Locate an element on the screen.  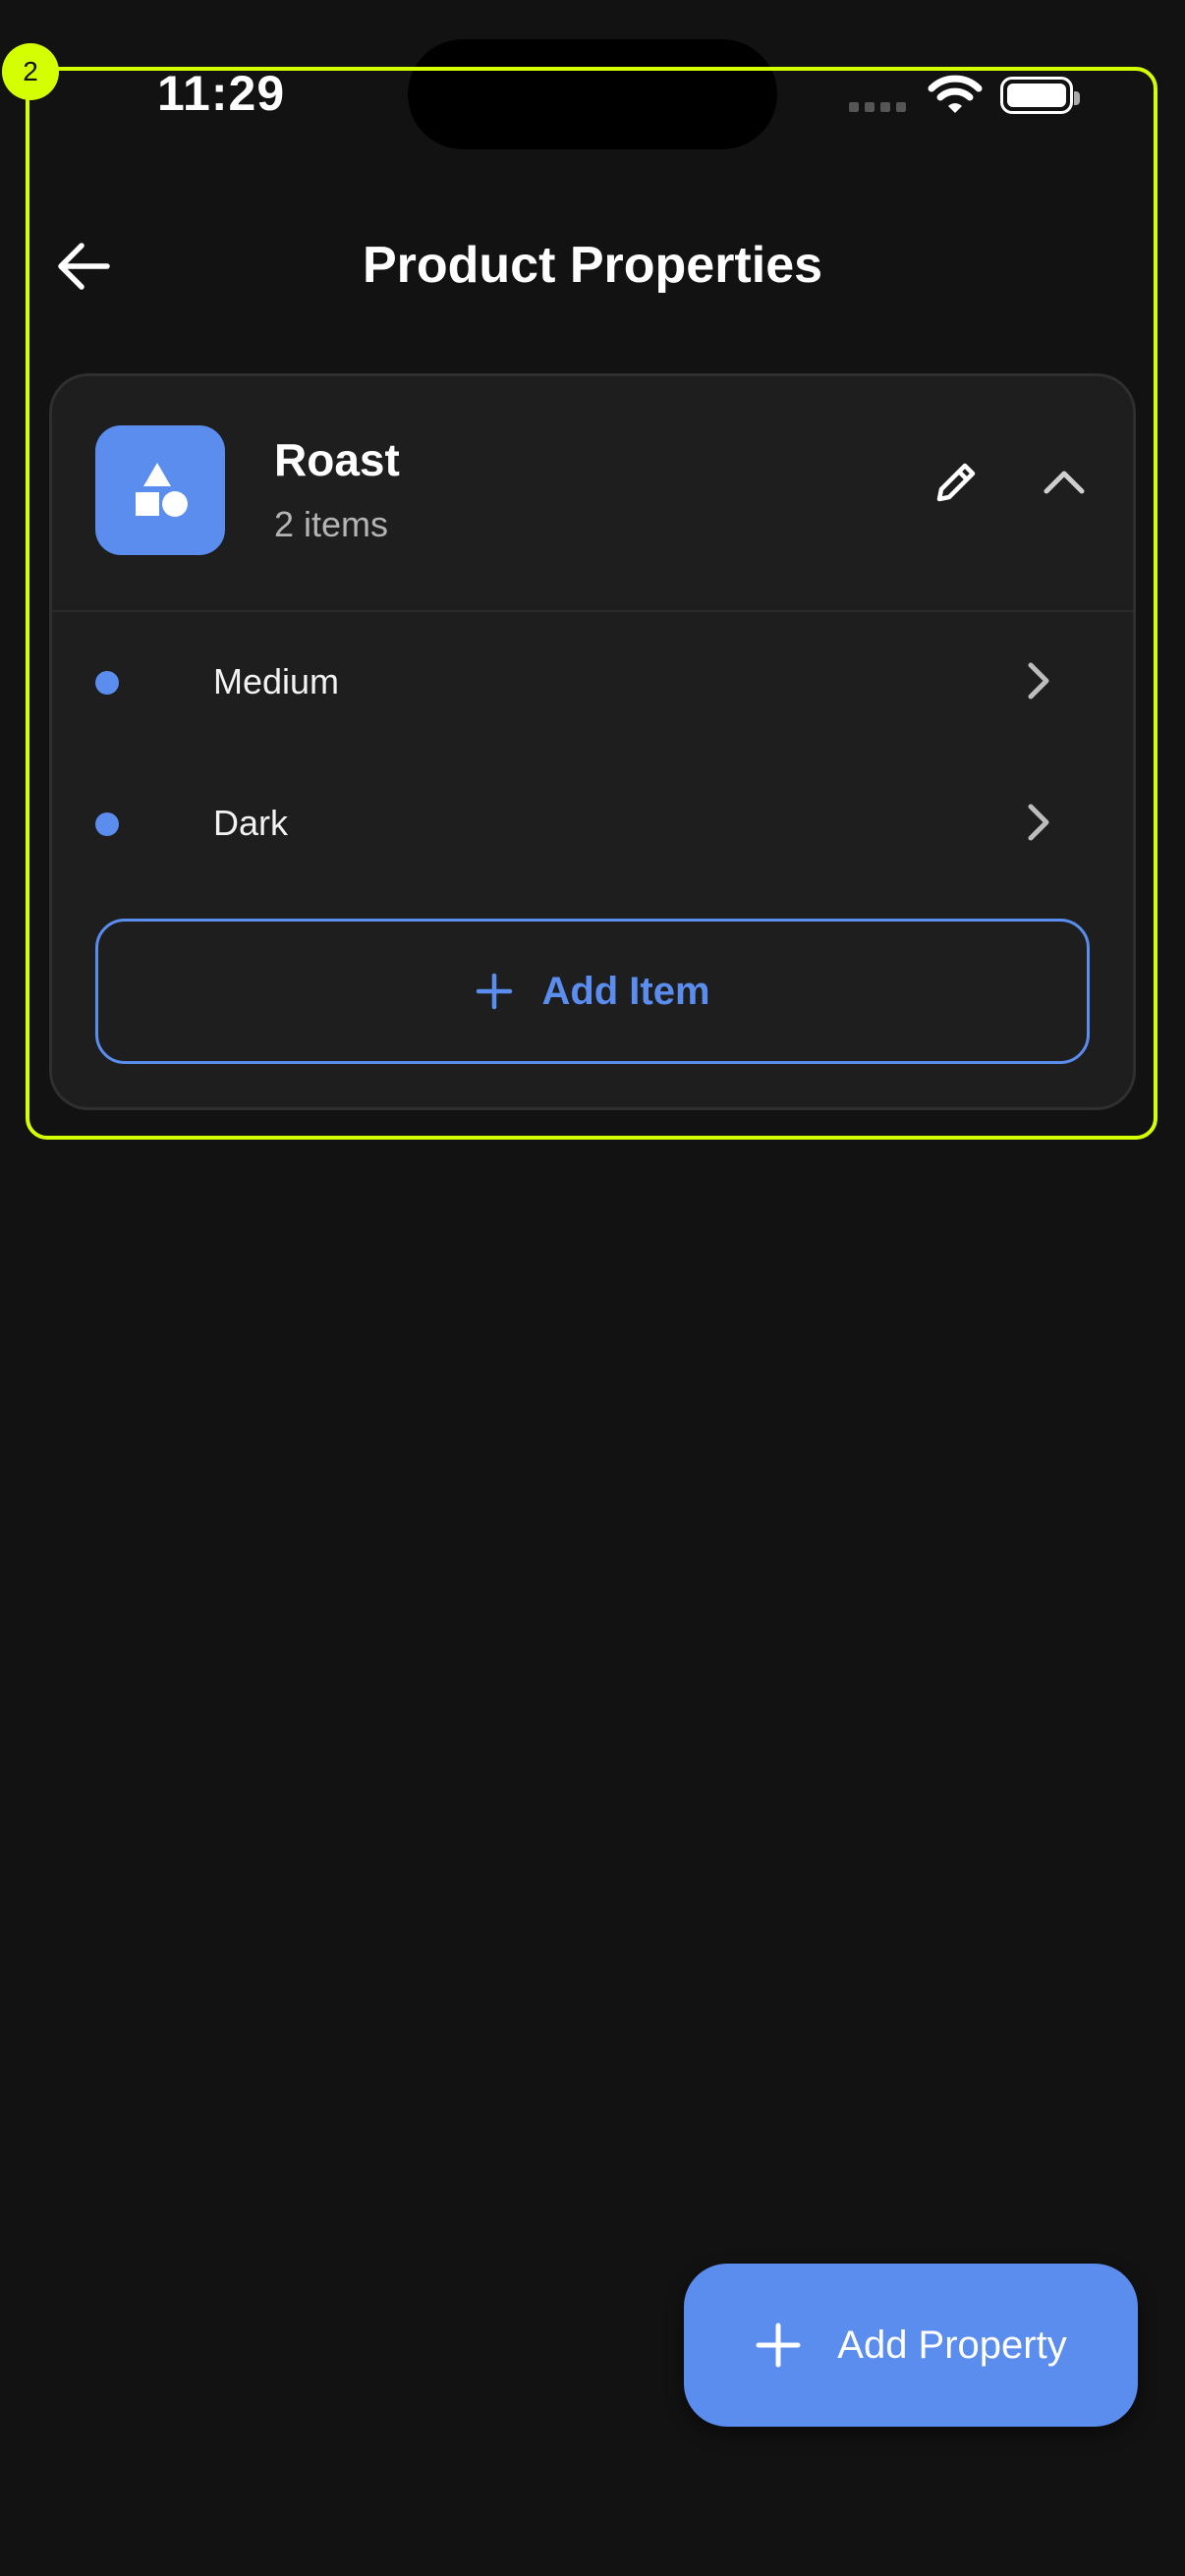
add-item-label: Add Item is located at coordinates (625, 991).